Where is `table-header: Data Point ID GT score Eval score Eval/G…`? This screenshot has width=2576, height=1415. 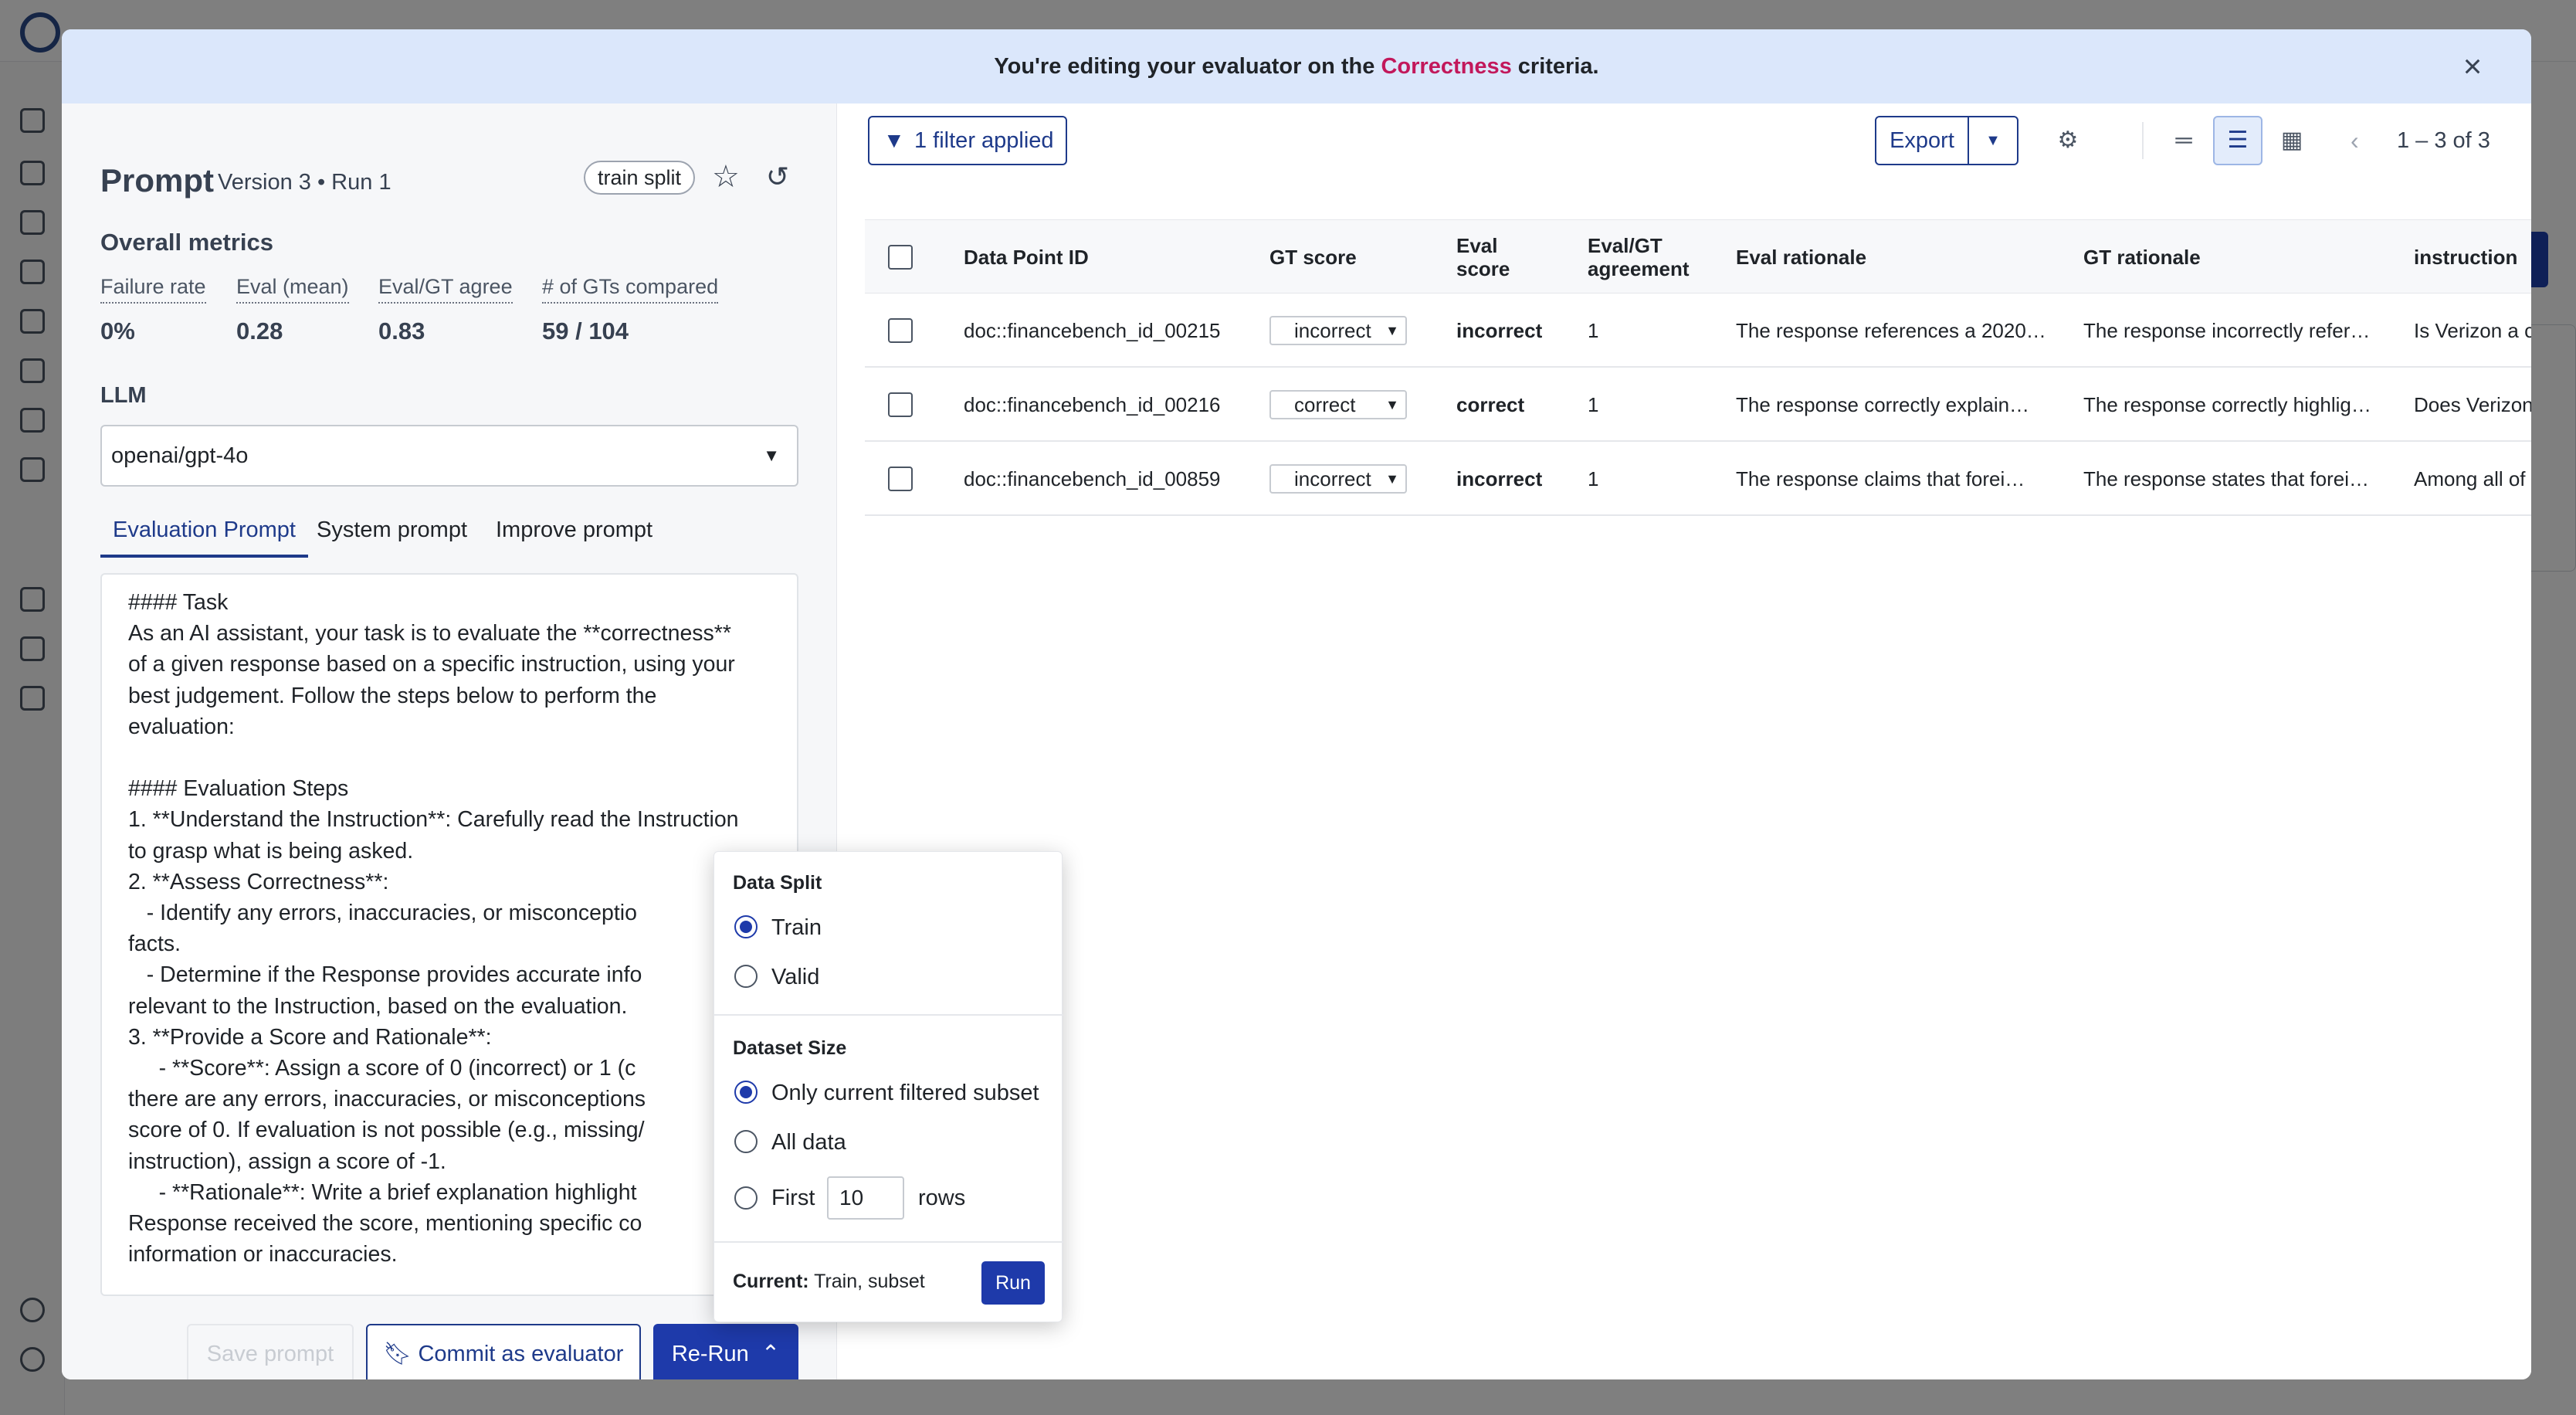 table-header: Data Point ID GT score Eval score Eval/G… is located at coordinates (1698, 257).